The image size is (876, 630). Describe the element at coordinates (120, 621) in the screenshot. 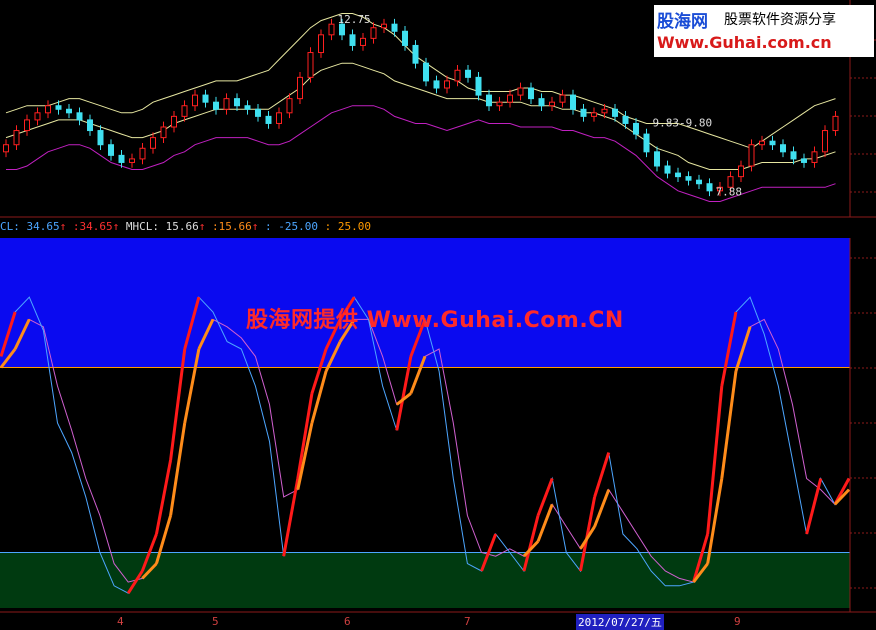

I see `x-label: 4` at that location.